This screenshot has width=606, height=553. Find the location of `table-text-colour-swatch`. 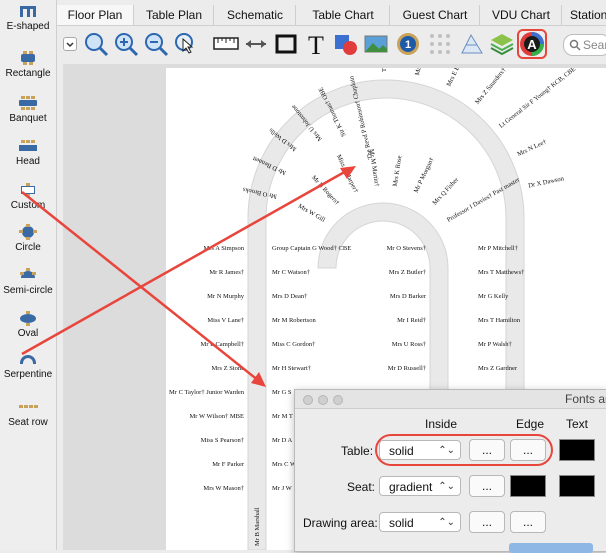

table-text-colour-swatch is located at coordinates (577, 450).